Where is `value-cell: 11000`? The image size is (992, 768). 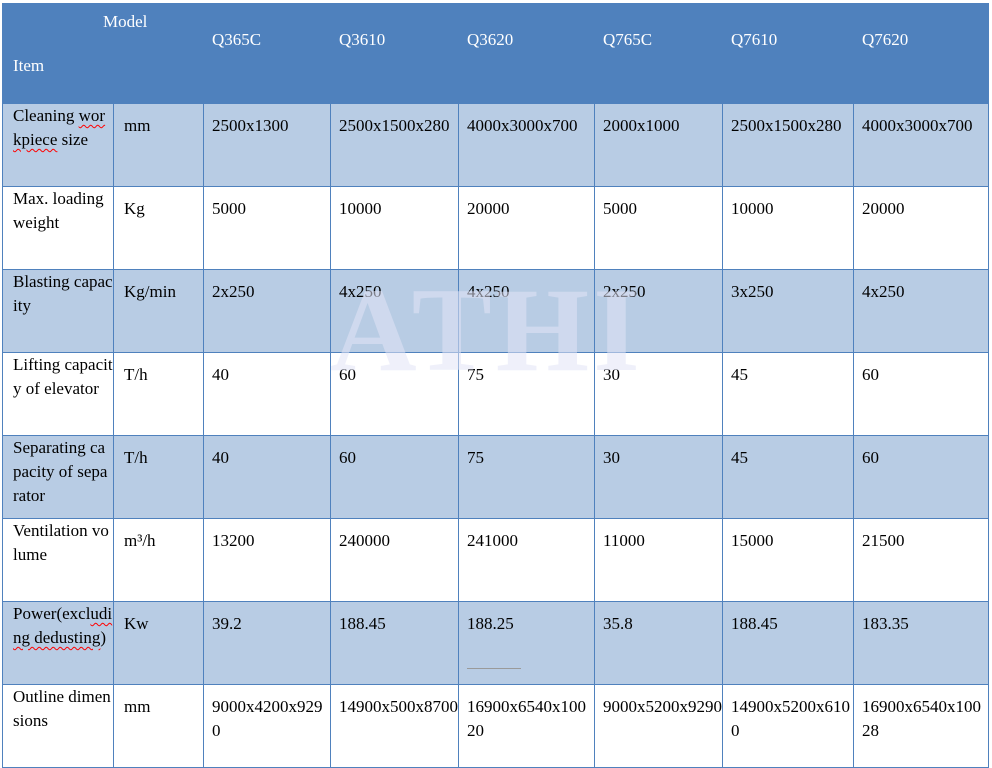
value-cell: 11000 is located at coordinates (658, 560).